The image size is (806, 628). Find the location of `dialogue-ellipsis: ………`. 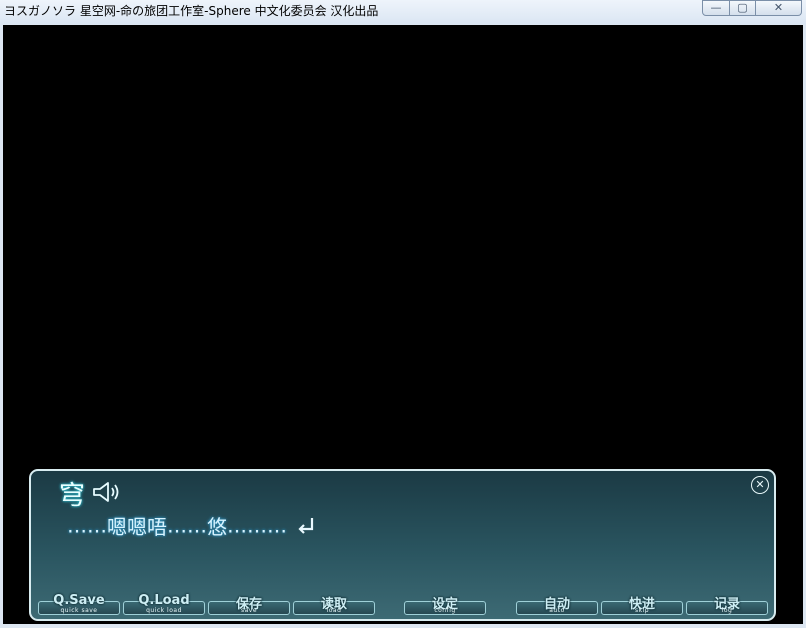

dialogue-ellipsis: ……… is located at coordinates (257, 525).